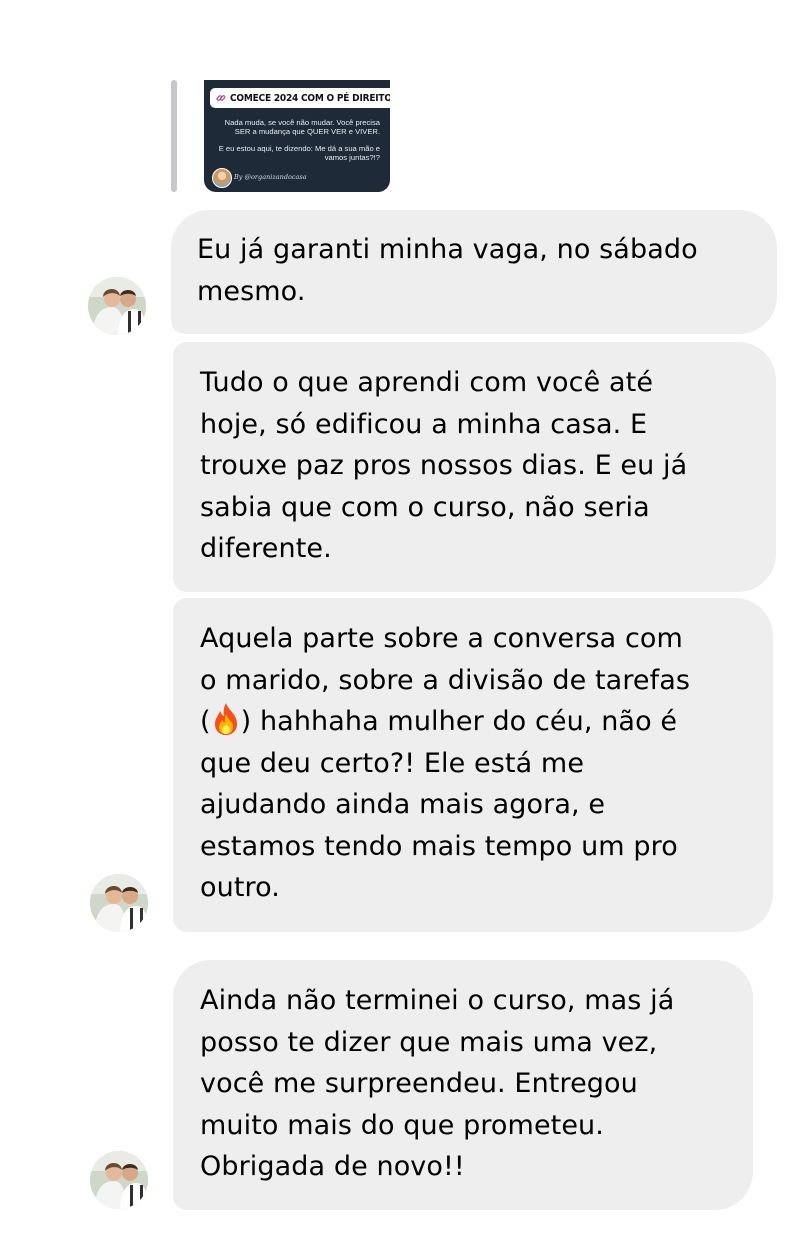 This screenshot has height=1254, width=798. Describe the element at coordinates (174, 136) in the screenshot. I see `reply-indicator-bar` at that location.